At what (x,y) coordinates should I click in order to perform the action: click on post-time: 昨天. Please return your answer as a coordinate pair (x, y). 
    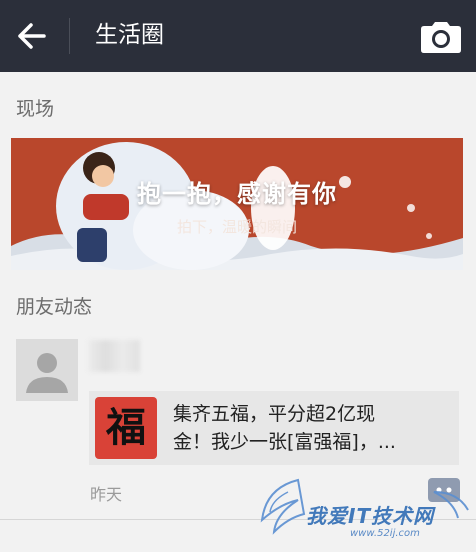
    Looking at the image, I should click on (106, 494).